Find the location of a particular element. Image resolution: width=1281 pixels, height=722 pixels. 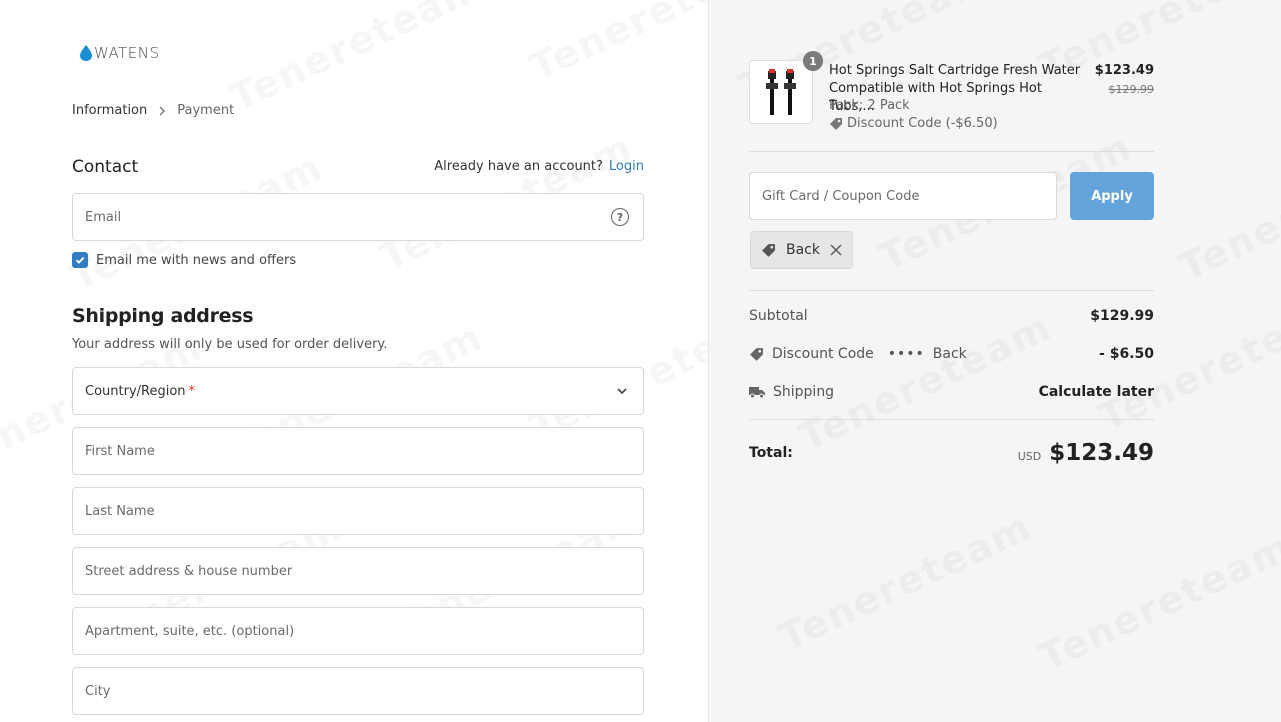

quantity-badge: 1 is located at coordinates (813, 61).